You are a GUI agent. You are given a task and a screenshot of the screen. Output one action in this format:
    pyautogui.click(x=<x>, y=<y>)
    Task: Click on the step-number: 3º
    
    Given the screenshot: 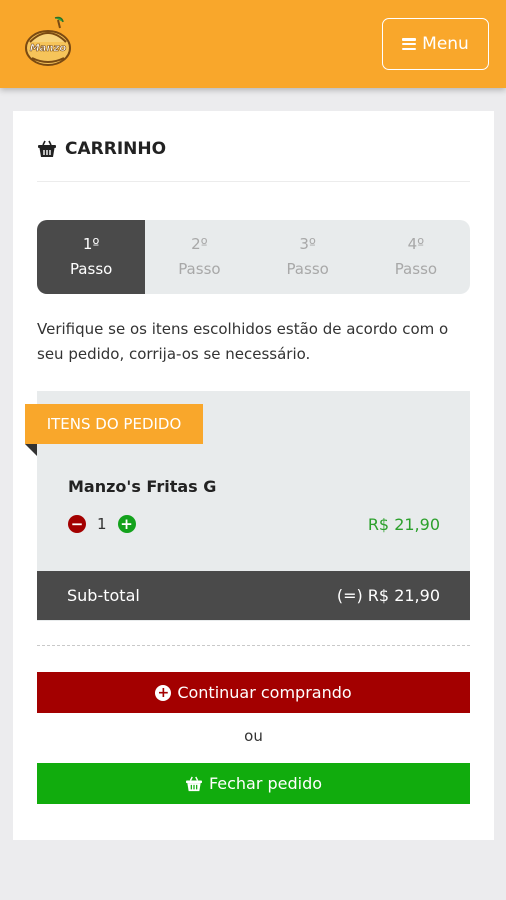 What is the action you would take?
    pyautogui.click(x=307, y=244)
    